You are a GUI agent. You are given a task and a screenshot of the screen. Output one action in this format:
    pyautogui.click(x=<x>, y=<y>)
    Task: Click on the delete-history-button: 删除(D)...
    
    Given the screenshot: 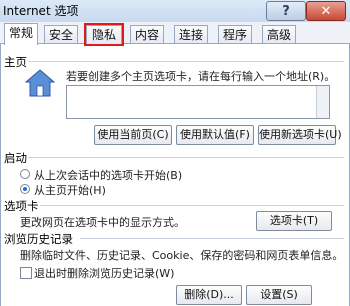 What is the action you would take?
    pyautogui.click(x=209, y=295)
    